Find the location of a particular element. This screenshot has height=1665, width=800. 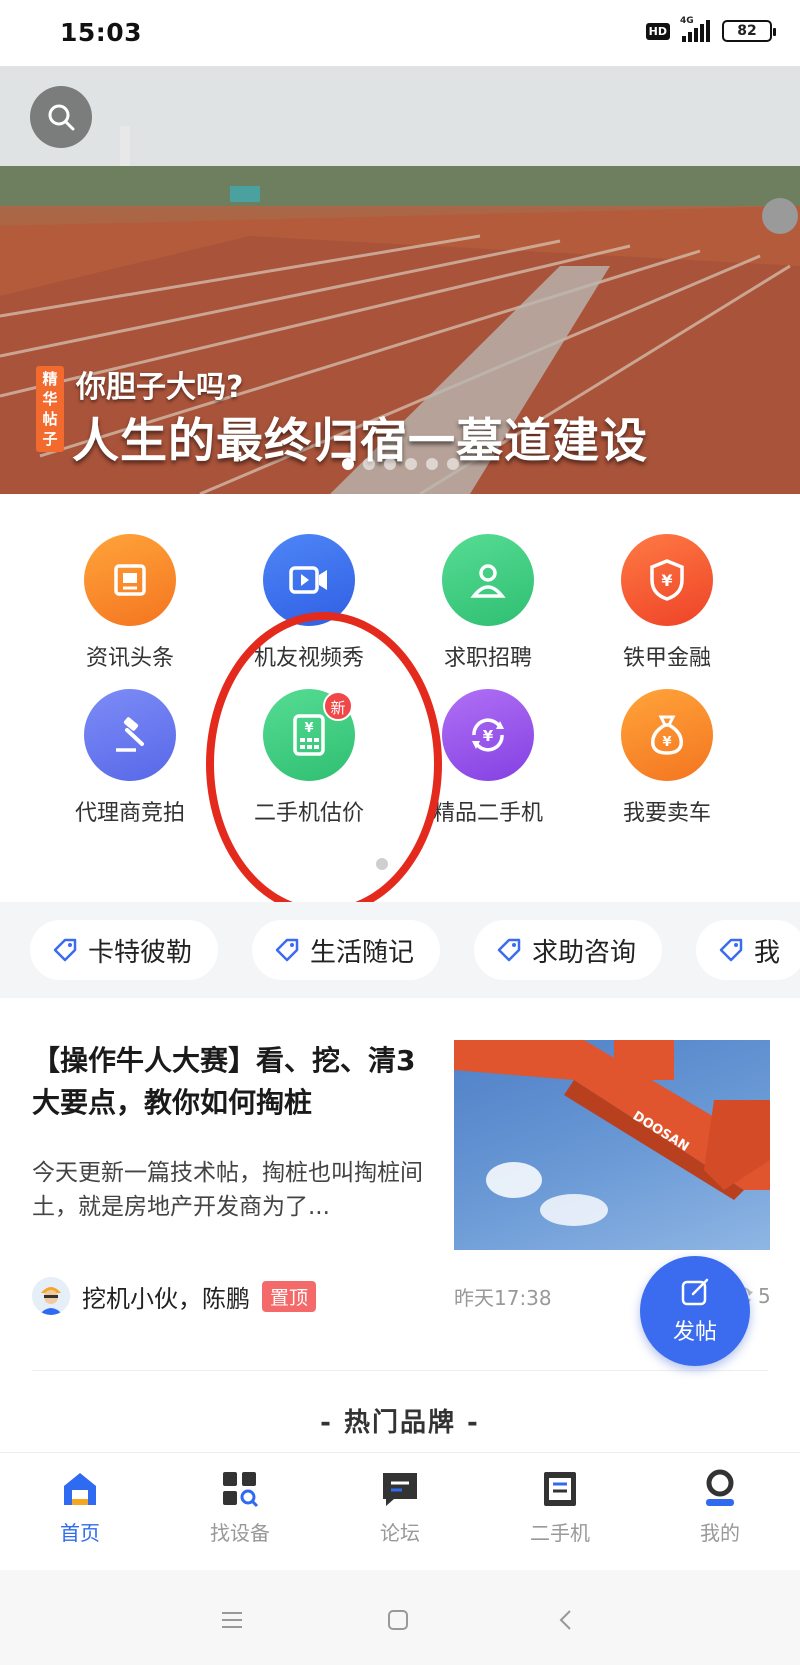

grid-label: 机友视频秀 is located at coordinates (308, 658).